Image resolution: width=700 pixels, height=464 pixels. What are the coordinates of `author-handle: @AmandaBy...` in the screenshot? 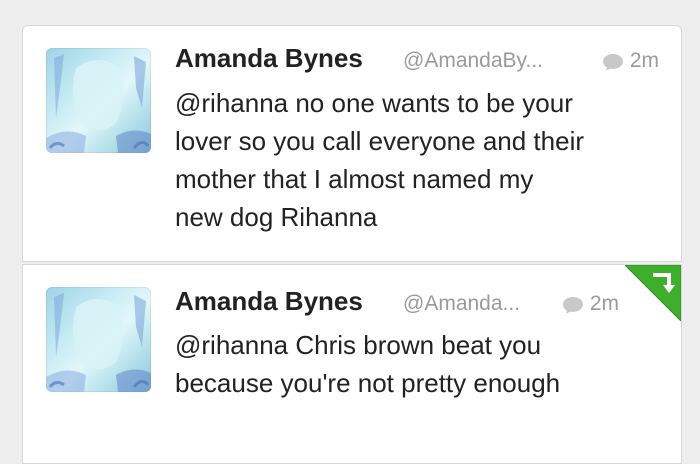 It's located at (473, 61).